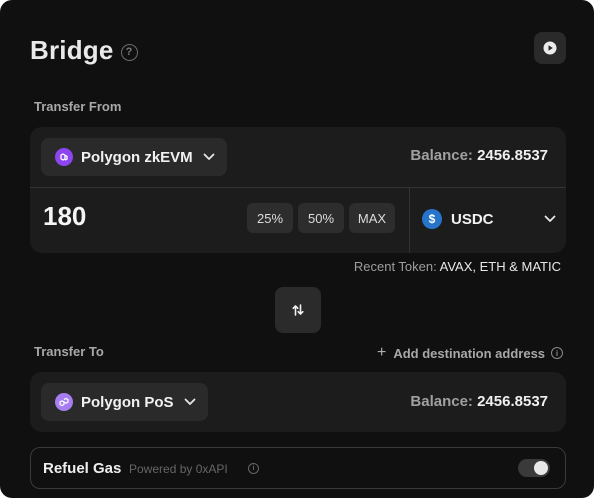  What do you see at coordinates (82, 468) in the screenshot?
I see `refuel-gas-label: Refuel Gas` at bounding box center [82, 468].